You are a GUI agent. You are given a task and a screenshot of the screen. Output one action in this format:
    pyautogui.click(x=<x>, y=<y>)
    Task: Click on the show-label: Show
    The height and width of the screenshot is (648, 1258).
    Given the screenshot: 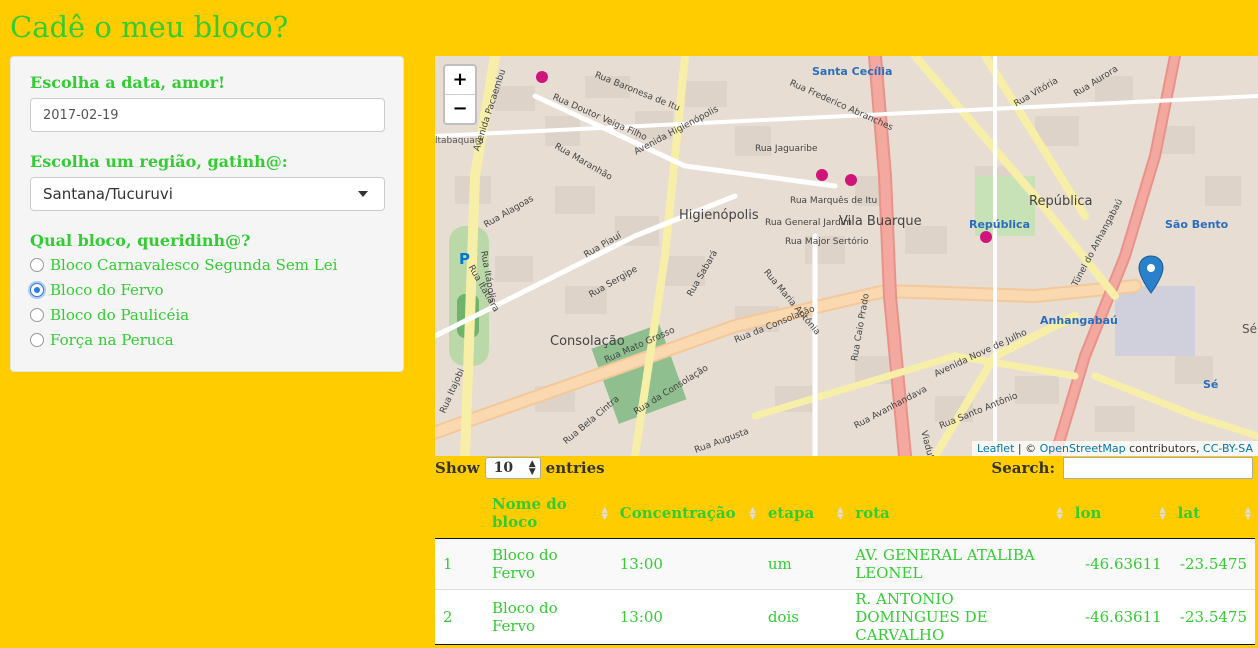 What is the action you would take?
    pyautogui.click(x=457, y=468)
    